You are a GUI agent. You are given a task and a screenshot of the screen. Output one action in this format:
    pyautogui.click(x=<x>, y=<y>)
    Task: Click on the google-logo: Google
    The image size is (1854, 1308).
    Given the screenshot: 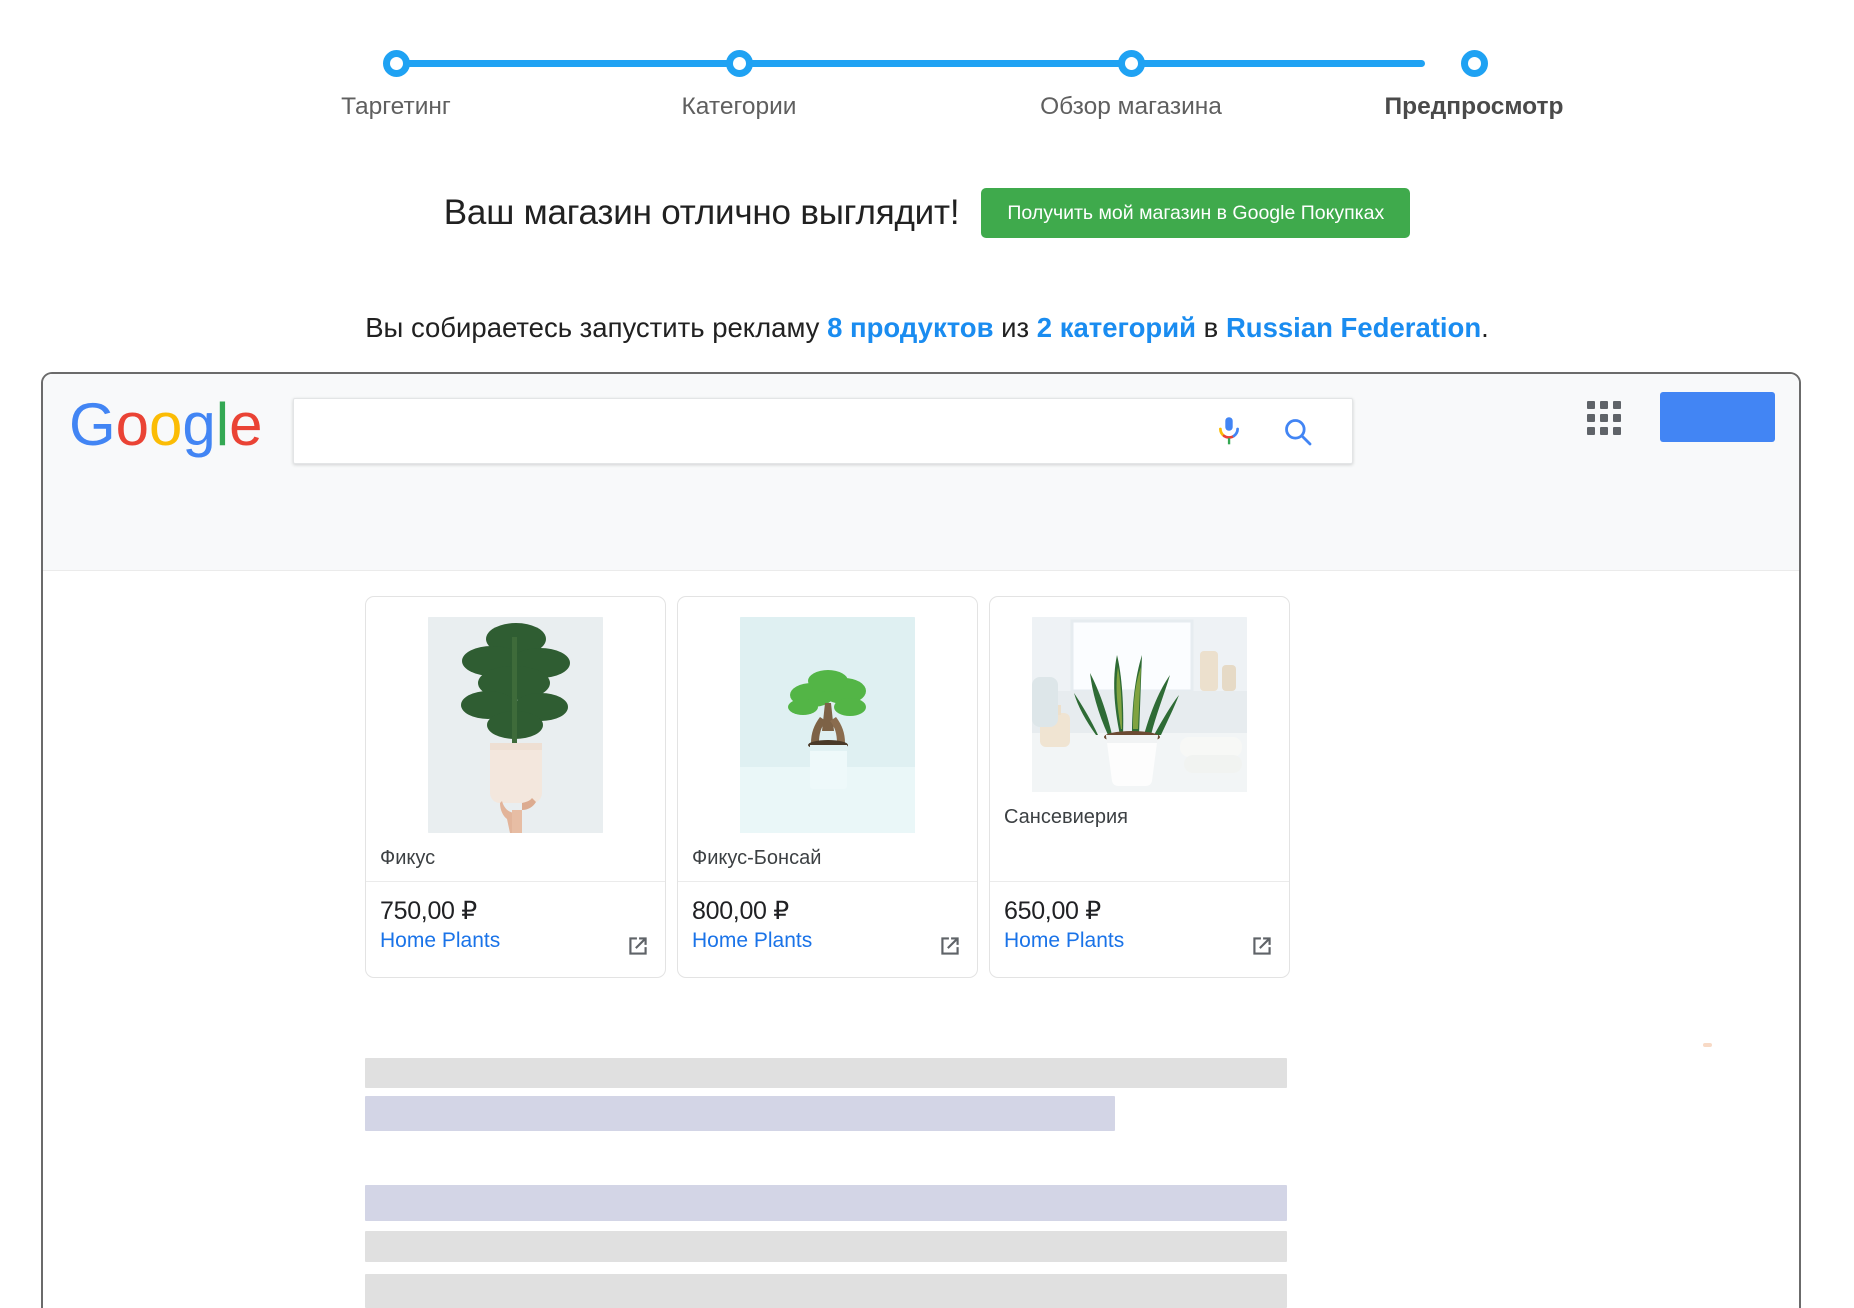 What is the action you would take?
    pyautogui.click(x=169, y=426)
    